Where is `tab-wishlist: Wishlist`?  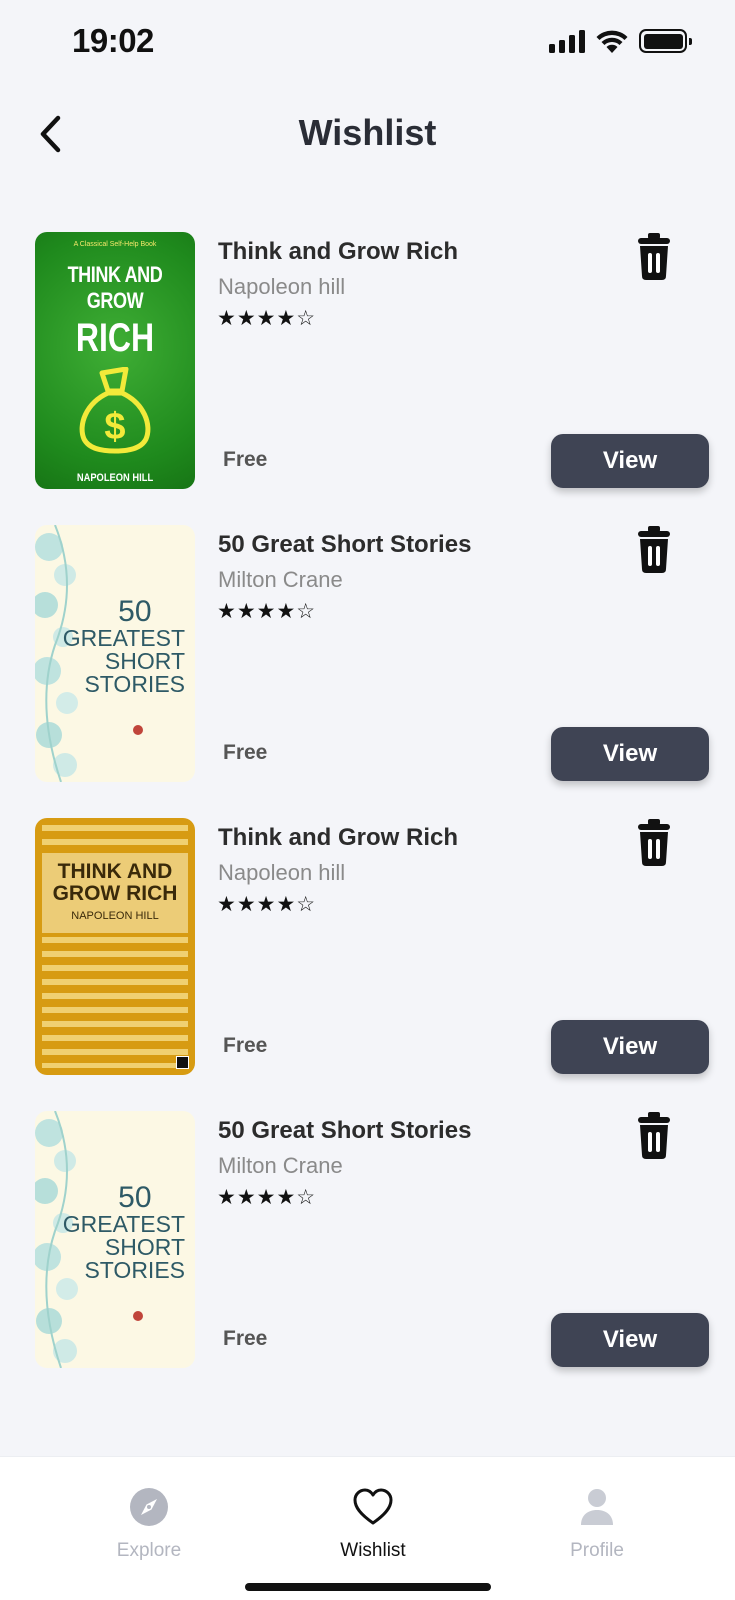 tab-wishlist: Wishlist is located at coordinates (373, 1524).